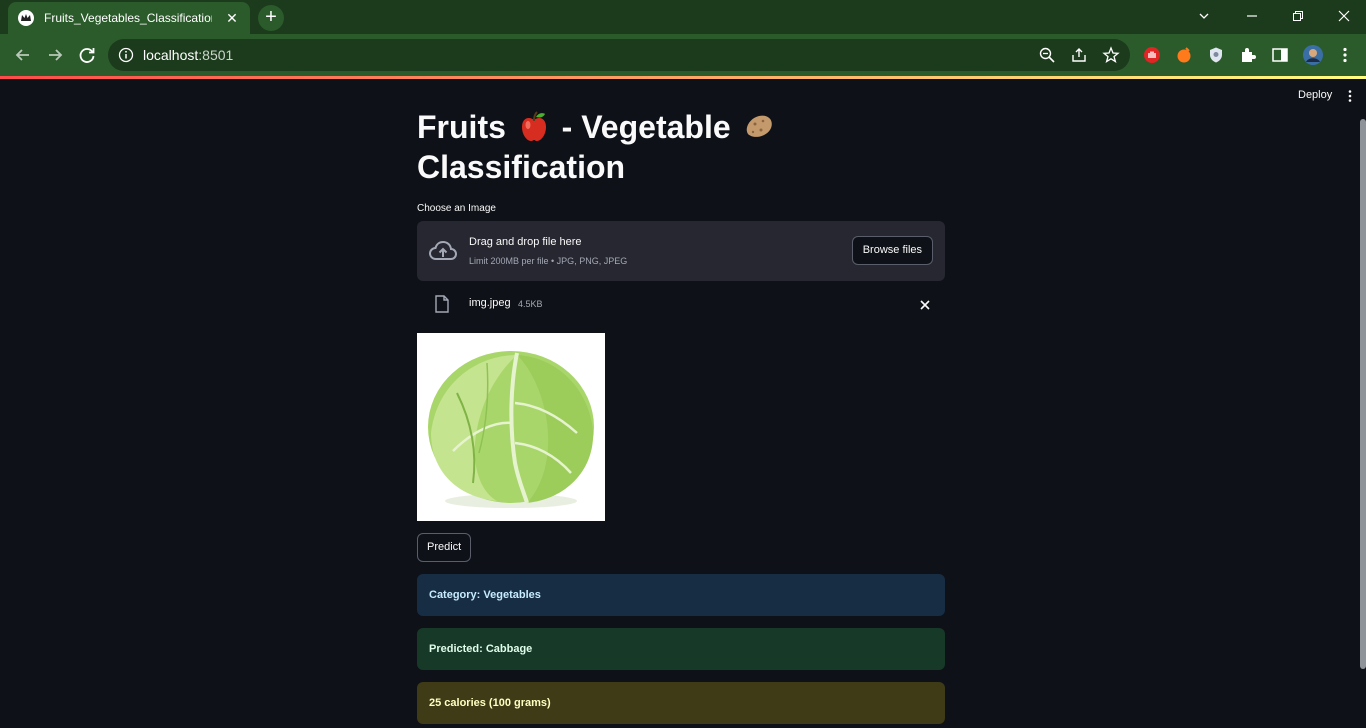 The image size is (1366, 728). I want to click on extension-orange-icon, so click(1184, 55).